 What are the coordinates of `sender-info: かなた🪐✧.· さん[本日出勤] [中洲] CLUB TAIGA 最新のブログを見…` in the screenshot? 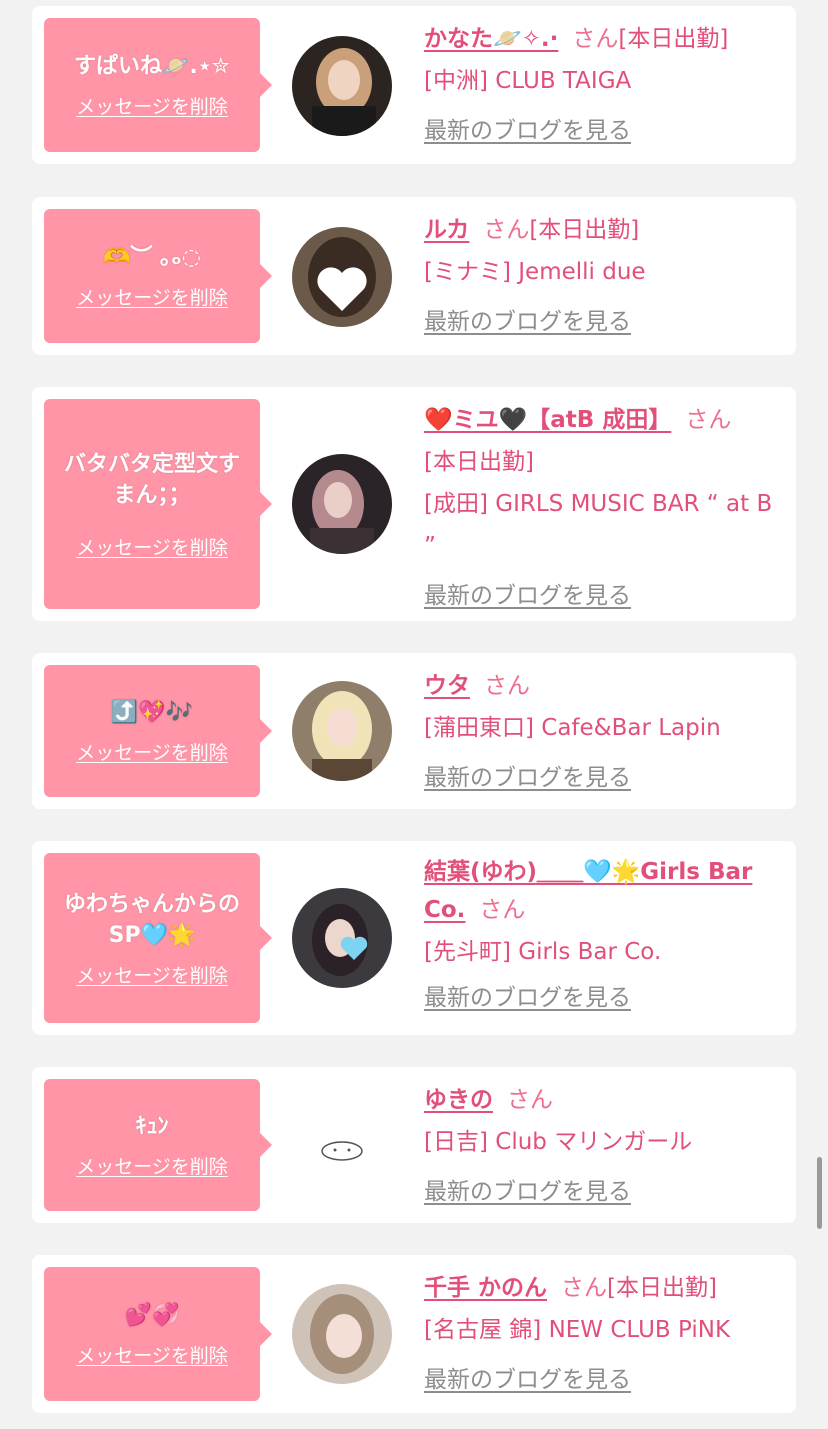 It's located at (600, 85).